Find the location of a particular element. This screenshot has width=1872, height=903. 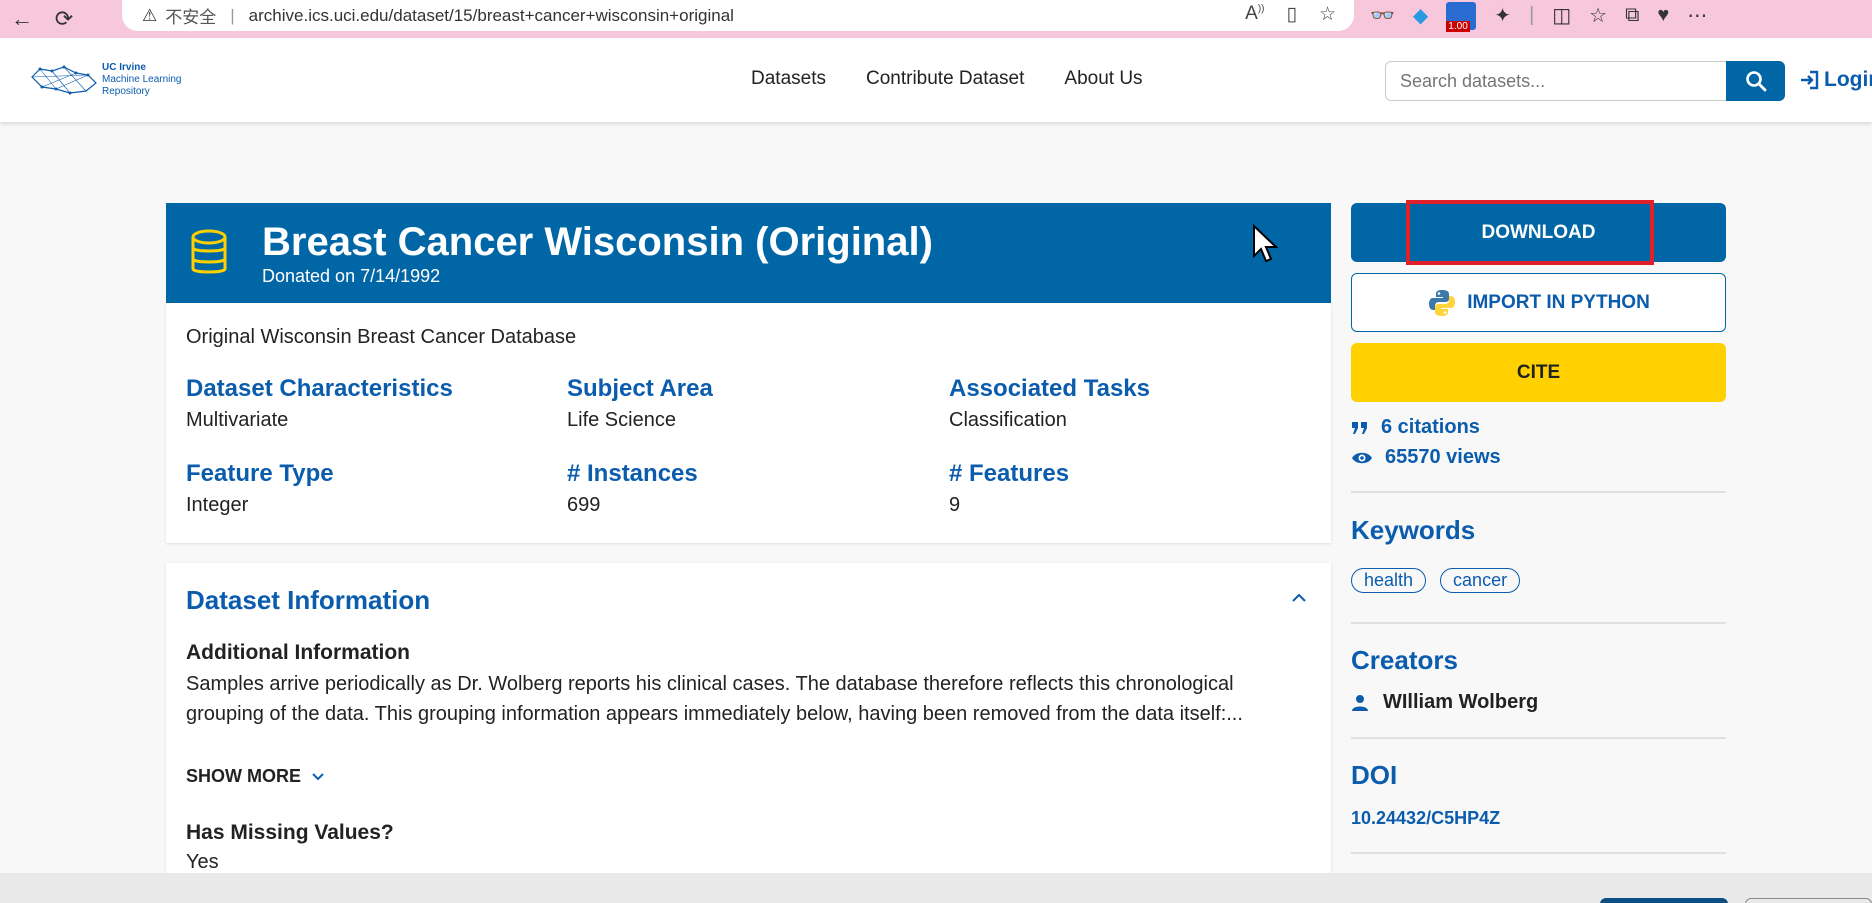

logo-text: UC Irvine Machine Learning Repository is located at coordinates (142, 80).